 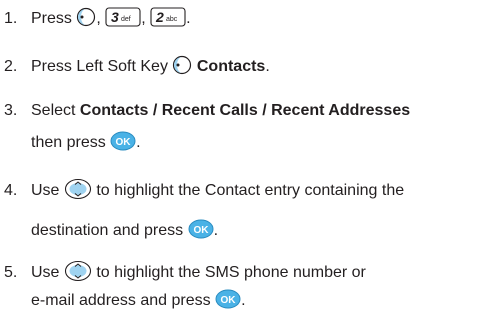 What do you see at coordinates (11, 272) in the screenshot?
I see `step-number: 5.` at bounding box center [11, 272].